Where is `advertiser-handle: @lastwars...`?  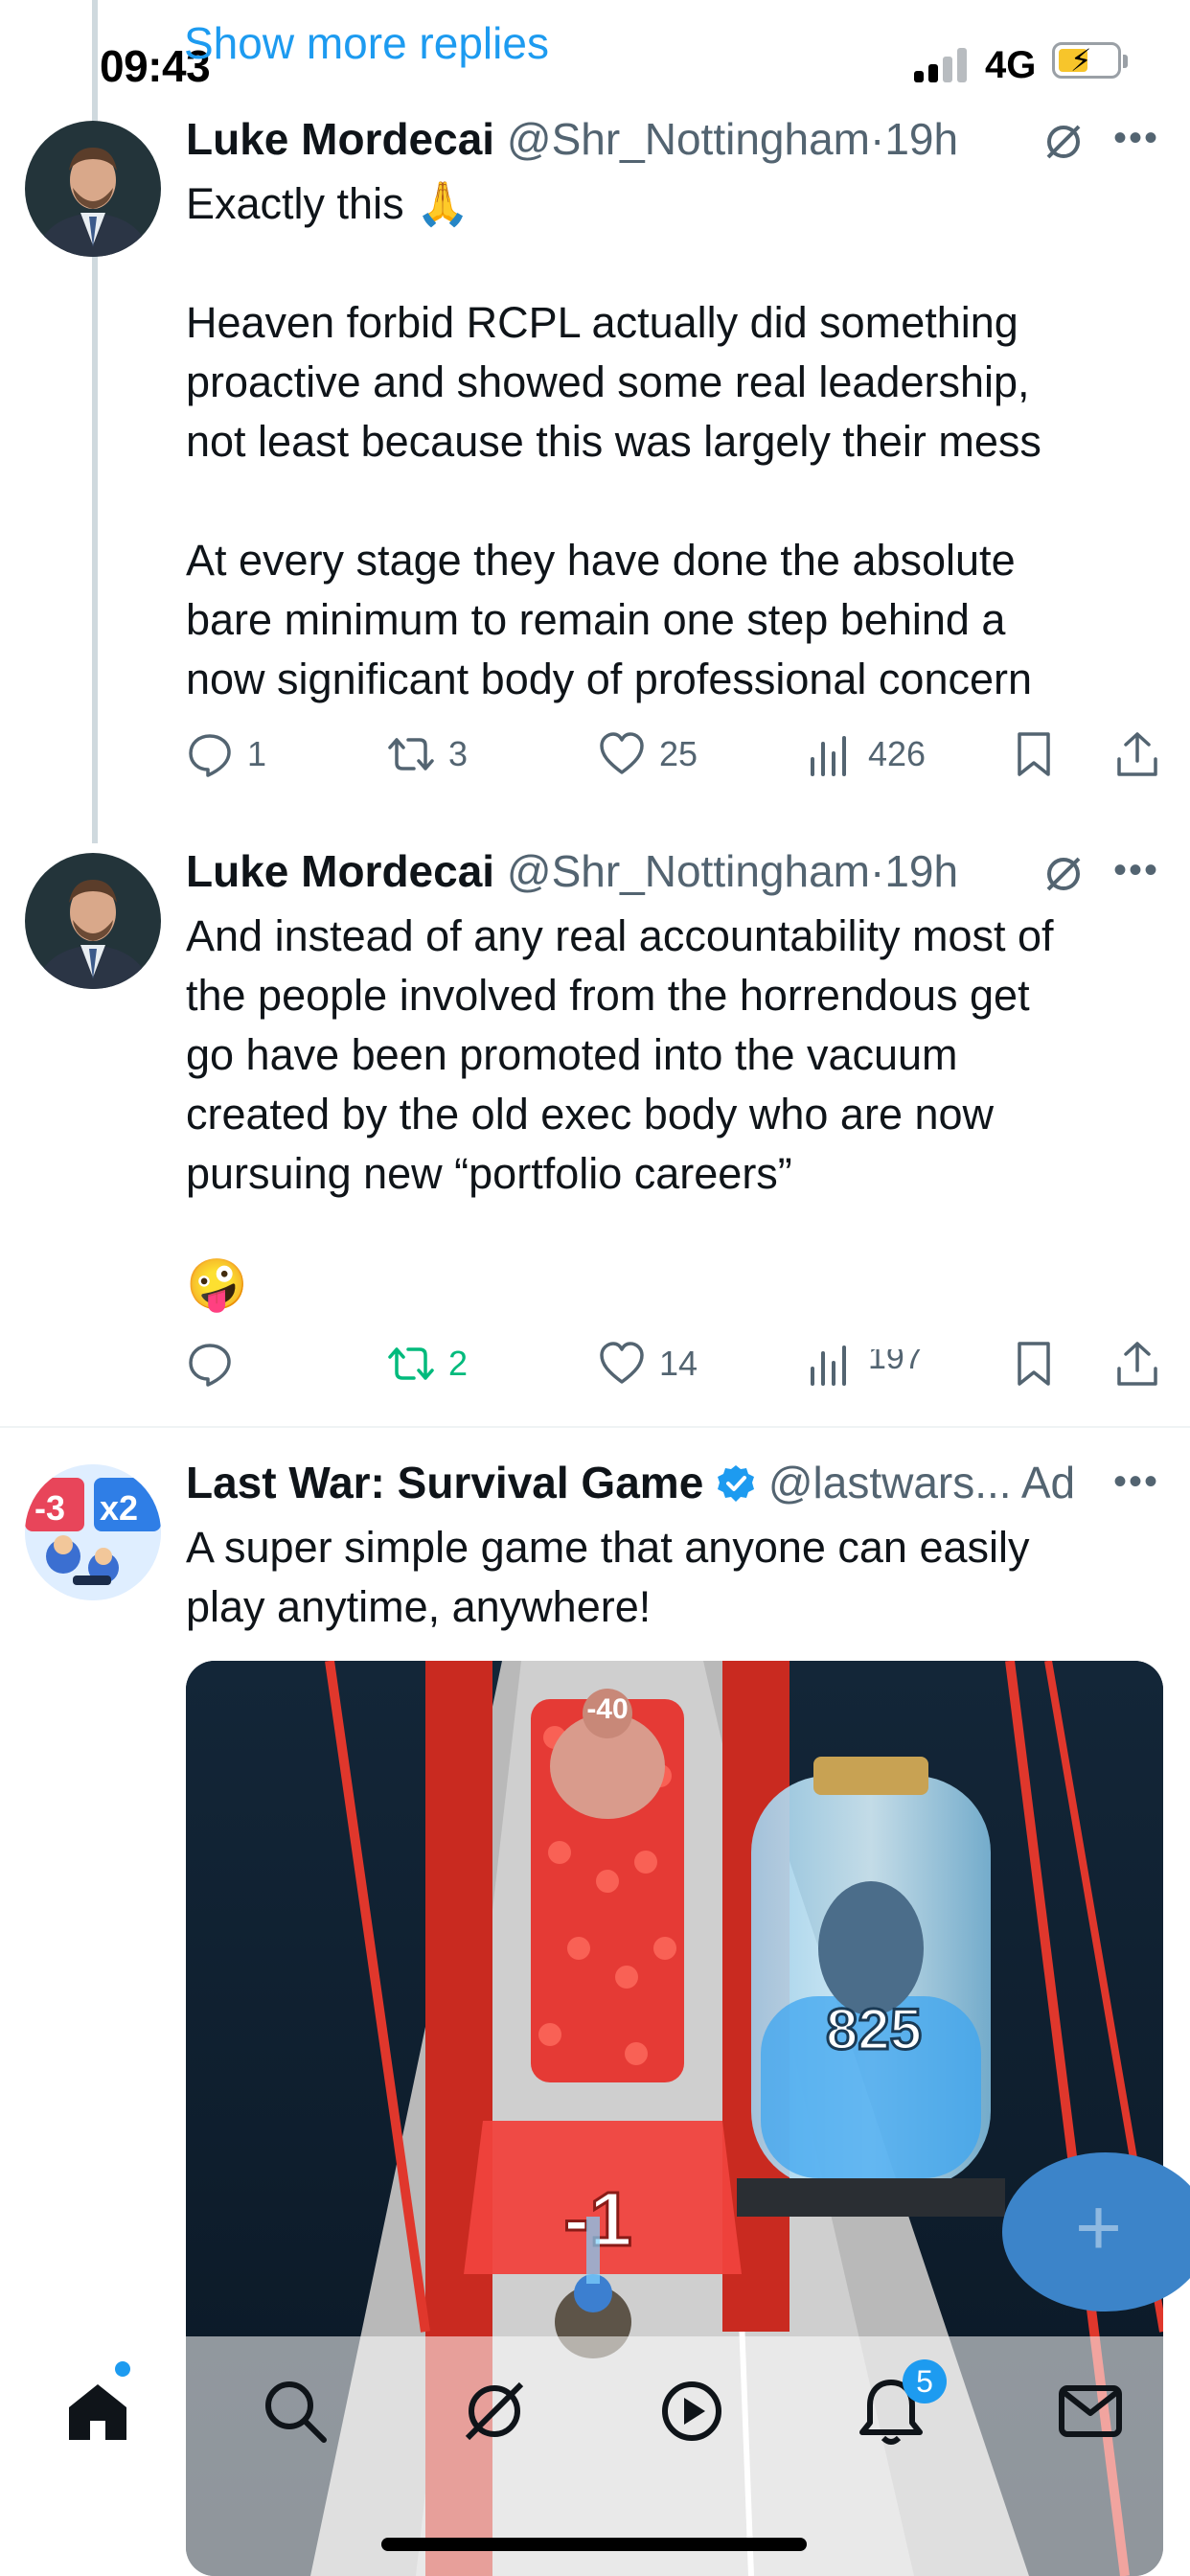
advertiser-handle: @lastwars... is located at coordinates (890, 1483).